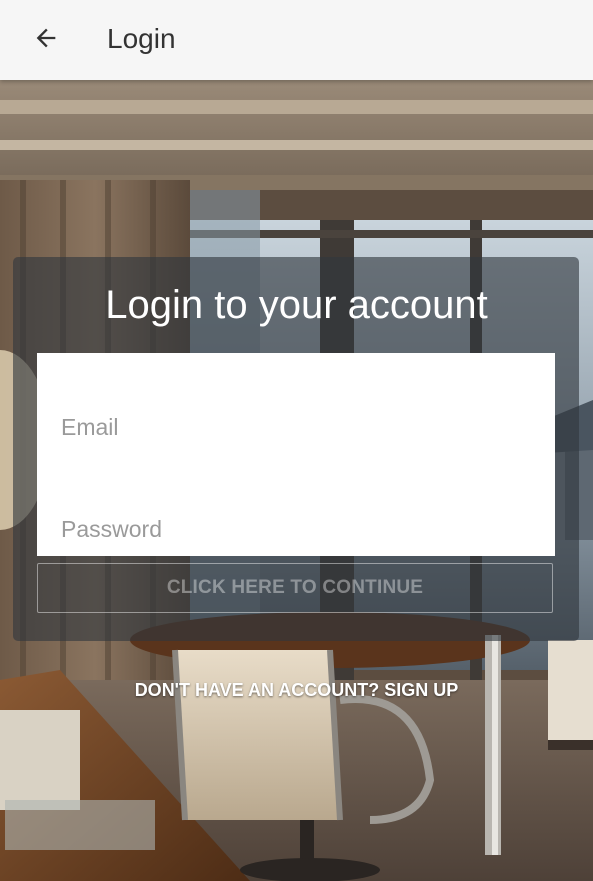 This screenshot has width=593, height=881. I want to click on continue-button: CLICK HERE TO CONTINUE, so click(295, 588).